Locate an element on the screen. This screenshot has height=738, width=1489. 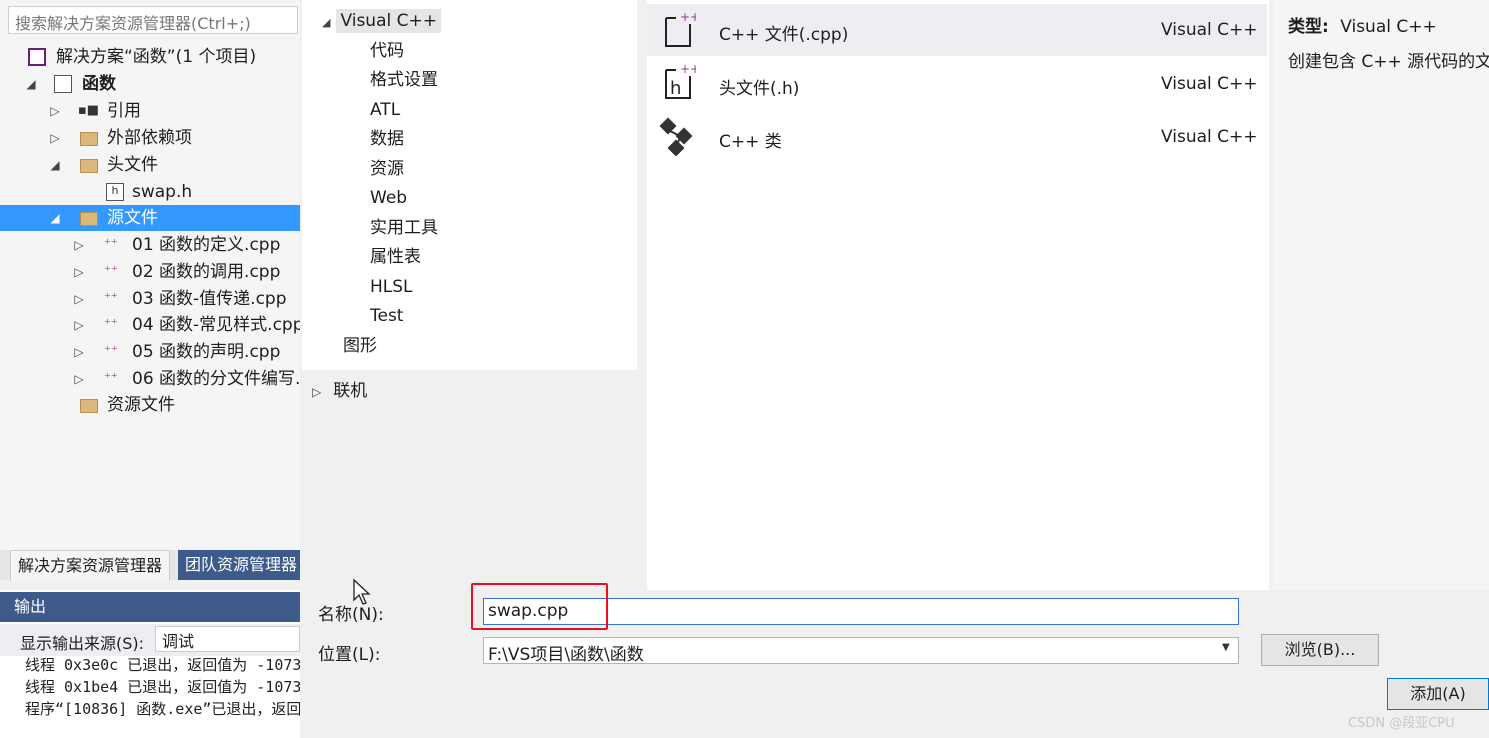
tree-item-label: 资源文件 is located at coordinates (141, 405).